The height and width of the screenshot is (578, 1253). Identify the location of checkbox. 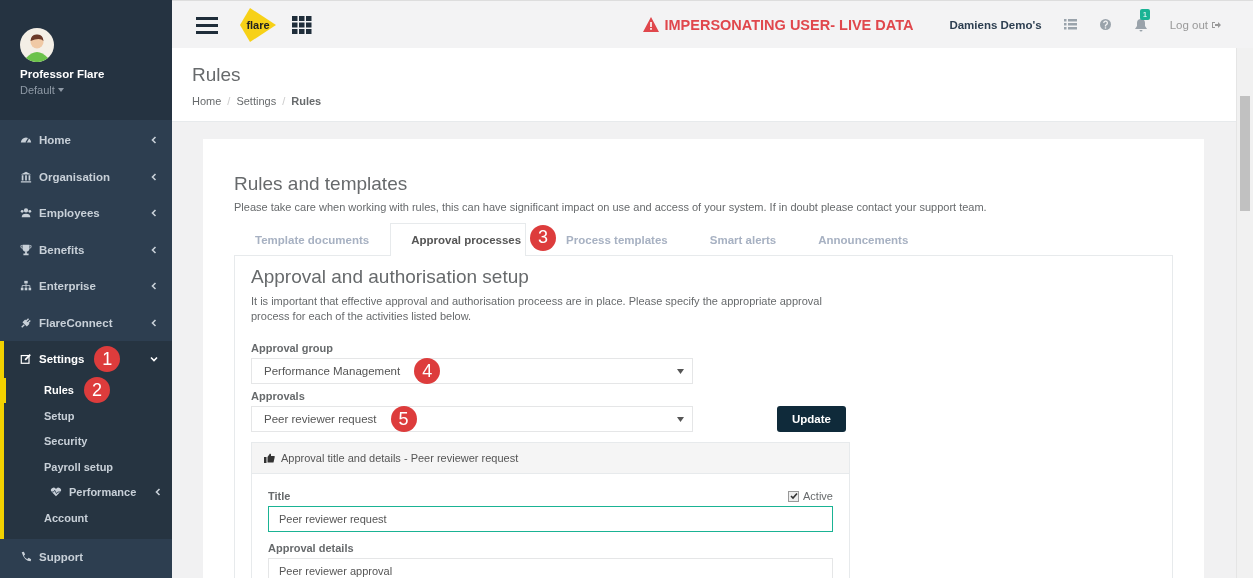
(794, 496).